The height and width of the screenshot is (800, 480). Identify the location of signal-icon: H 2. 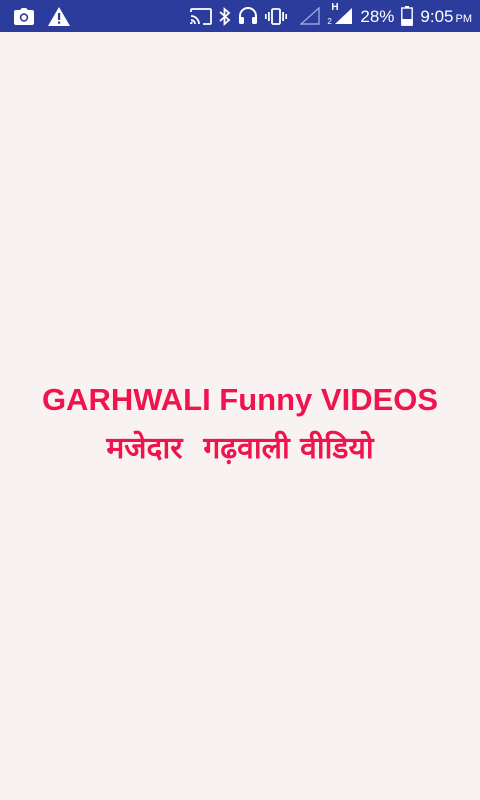
(340, 14).